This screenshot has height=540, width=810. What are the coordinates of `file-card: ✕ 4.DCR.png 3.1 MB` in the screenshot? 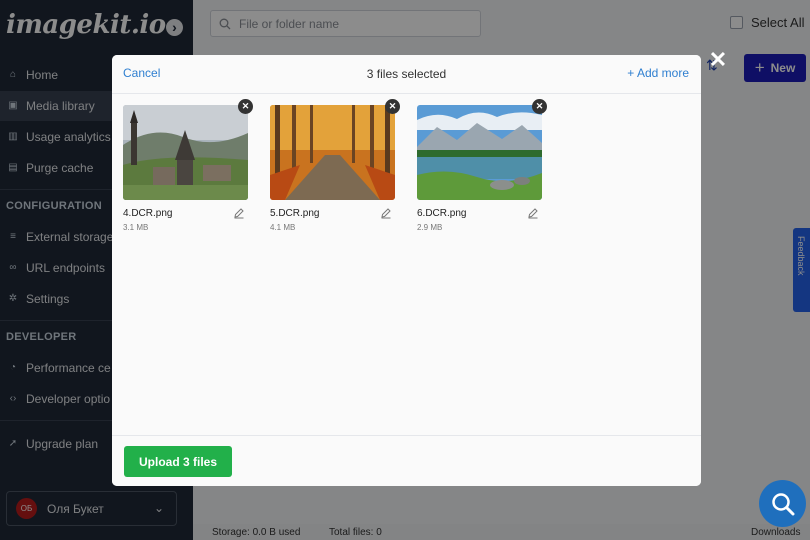 It's located at (188, 167).